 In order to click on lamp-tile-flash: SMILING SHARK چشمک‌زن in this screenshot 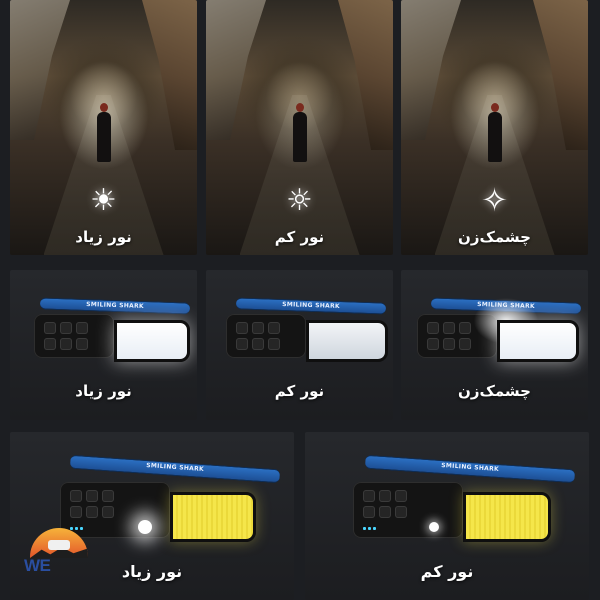, I will do `click(494, 345)`.